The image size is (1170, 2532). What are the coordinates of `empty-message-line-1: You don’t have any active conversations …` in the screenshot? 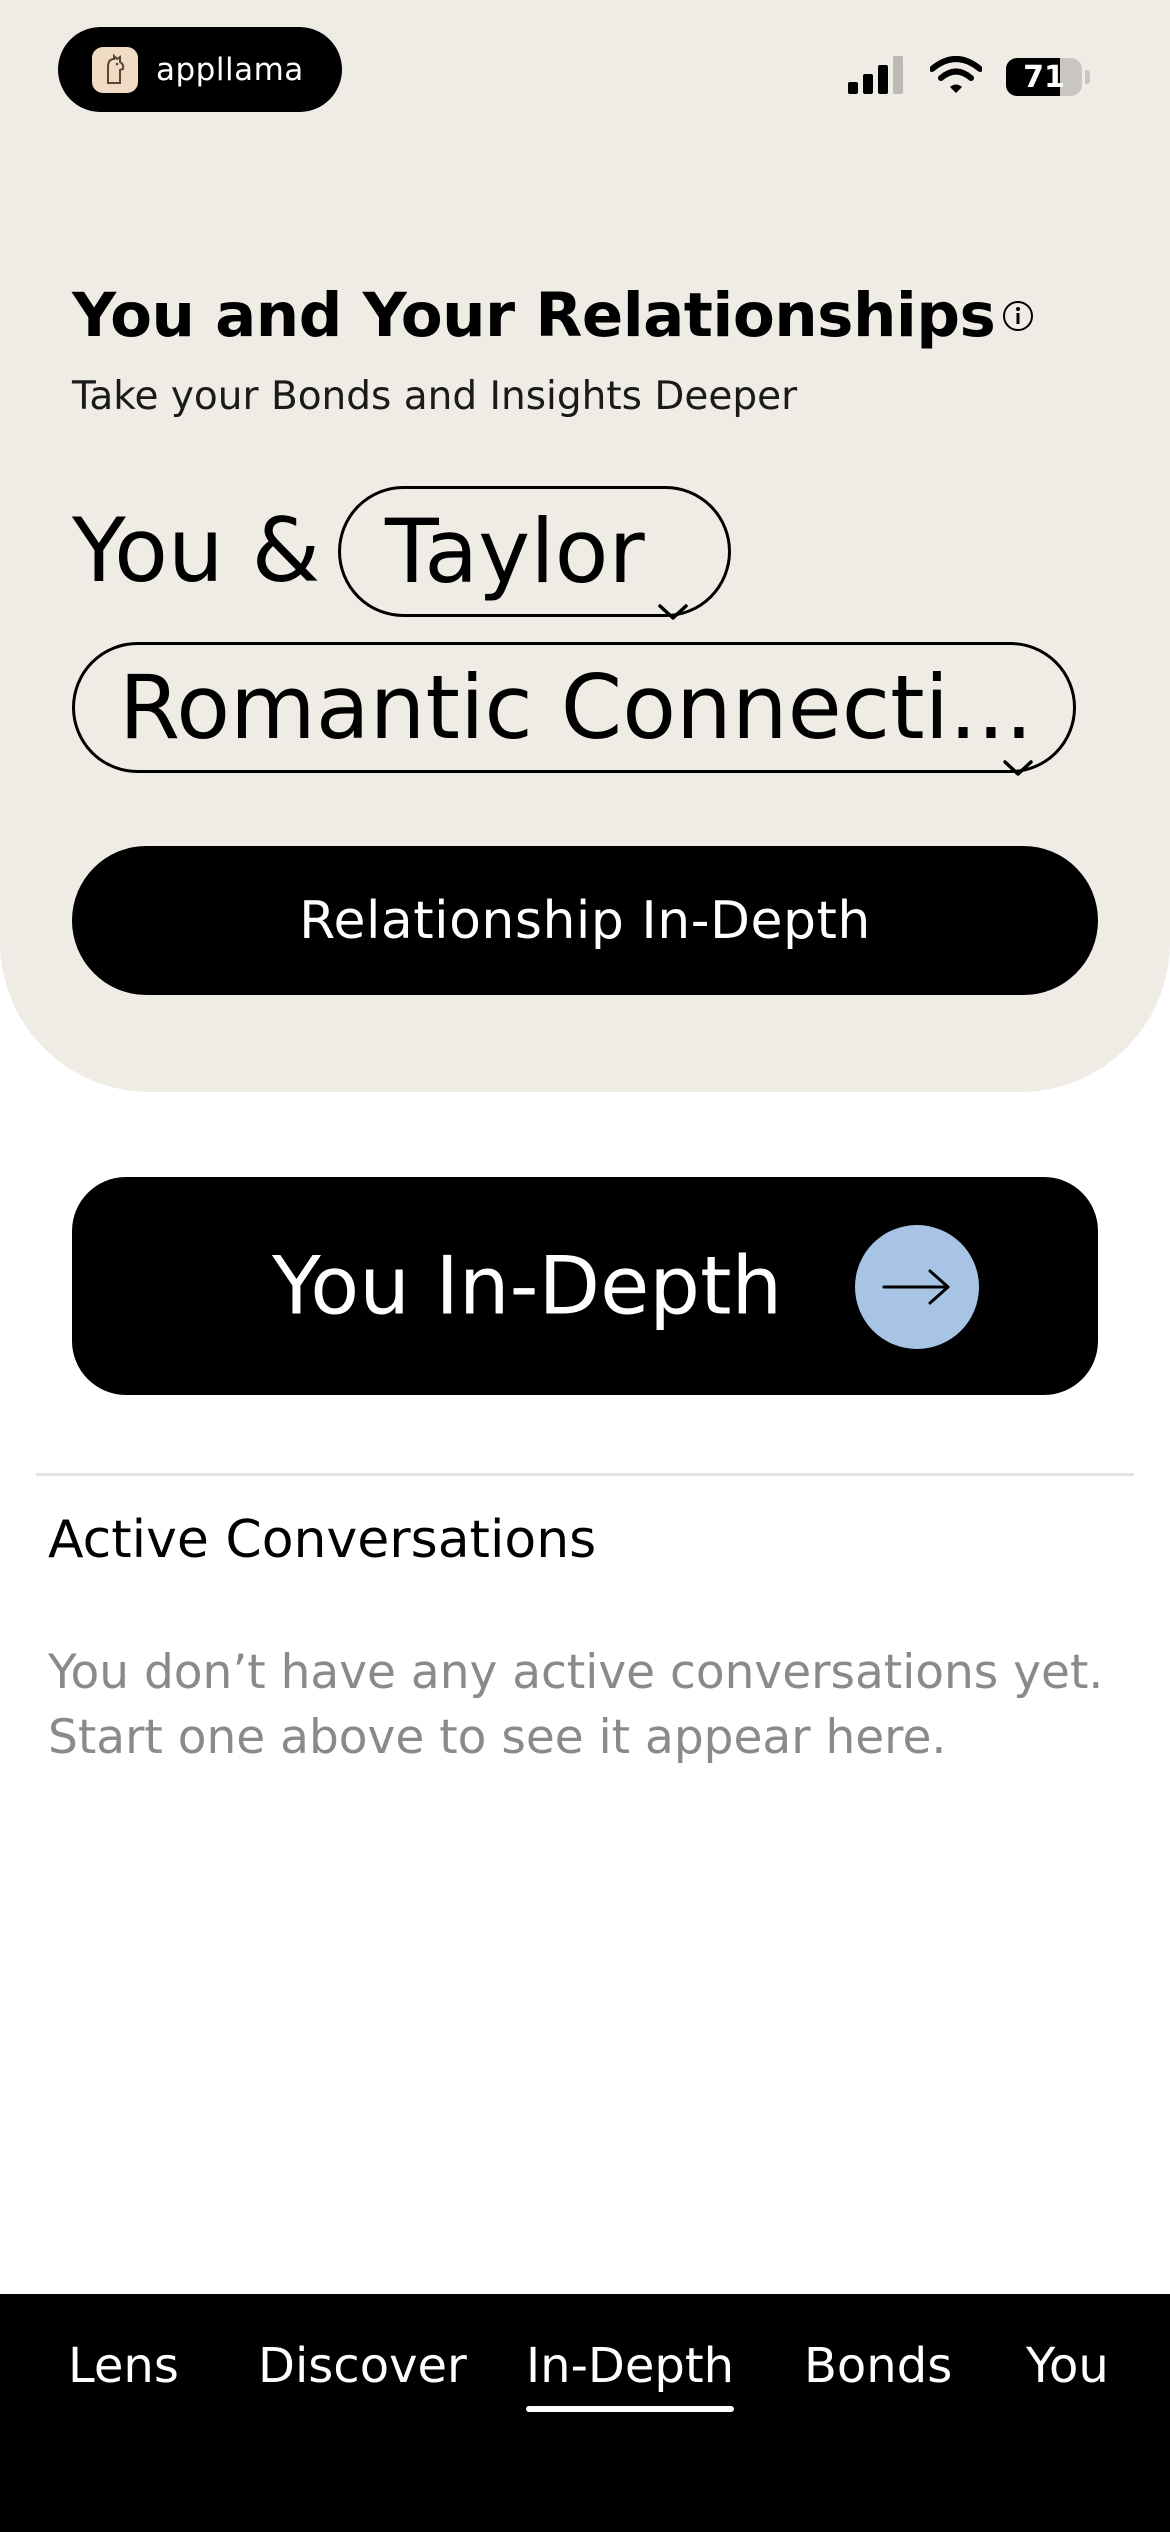 It's located at (576, 1672).